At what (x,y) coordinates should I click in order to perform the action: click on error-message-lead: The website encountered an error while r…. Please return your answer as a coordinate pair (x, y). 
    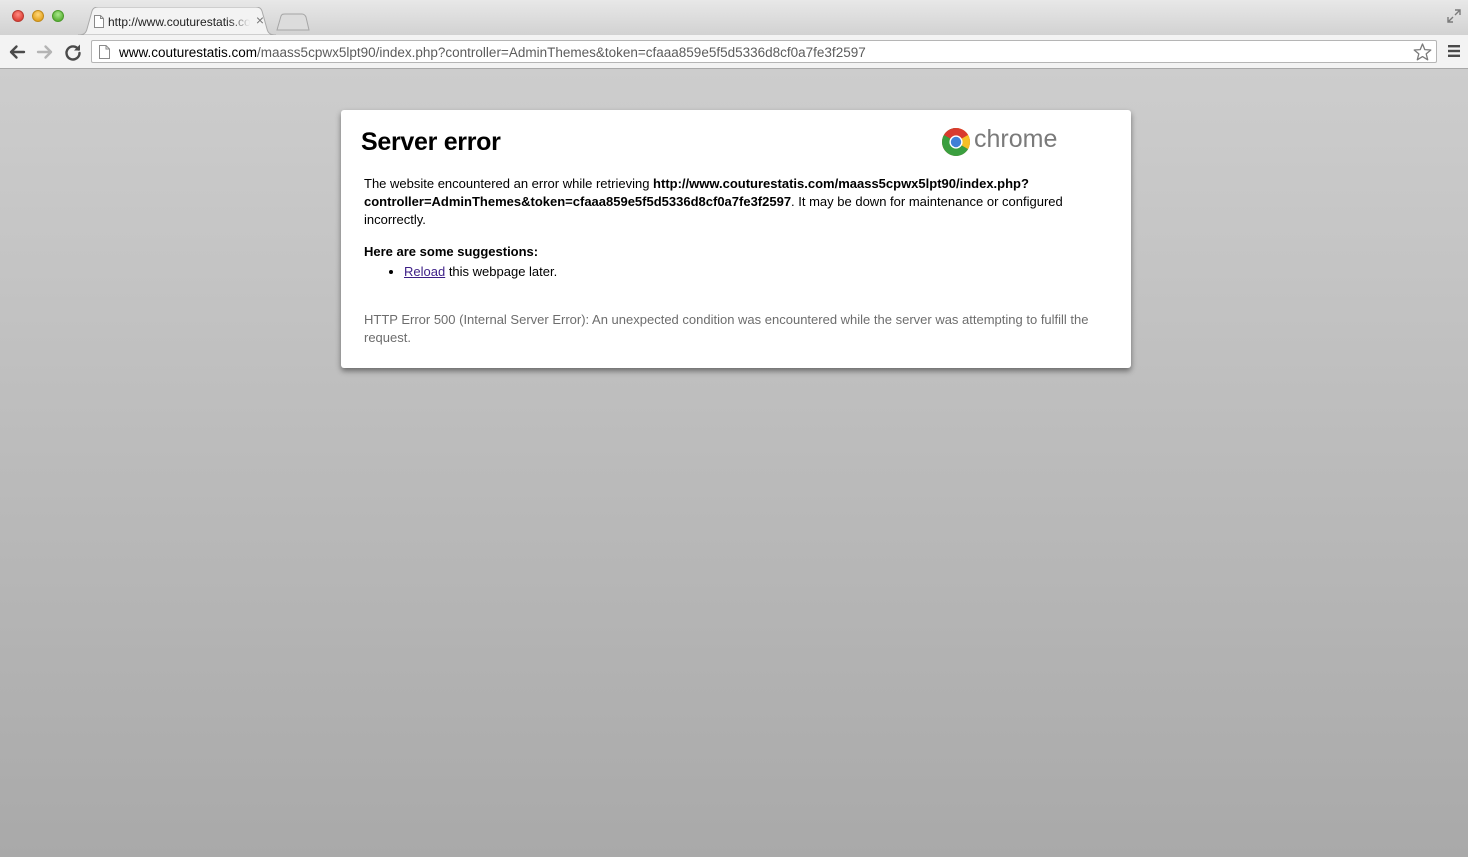
    Looking at the image, I should click on (509, 183).